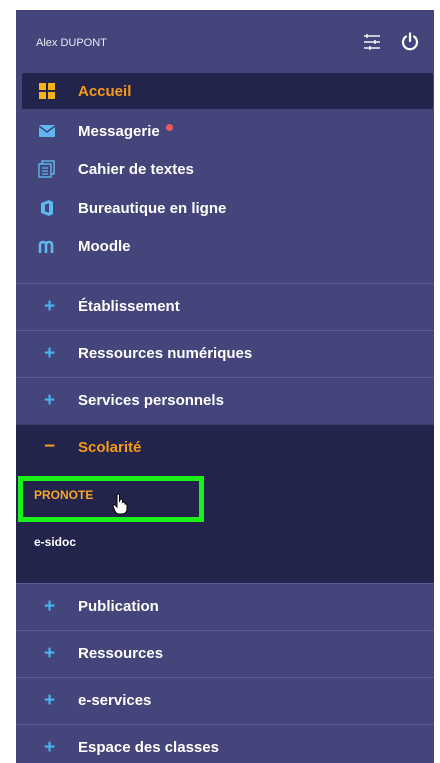 The height and width of the screenshot is (763, 440). What do you see at coordinates (47, 91) in the screenshot?
I see `grid-icon` at bounding box center [47, 91].